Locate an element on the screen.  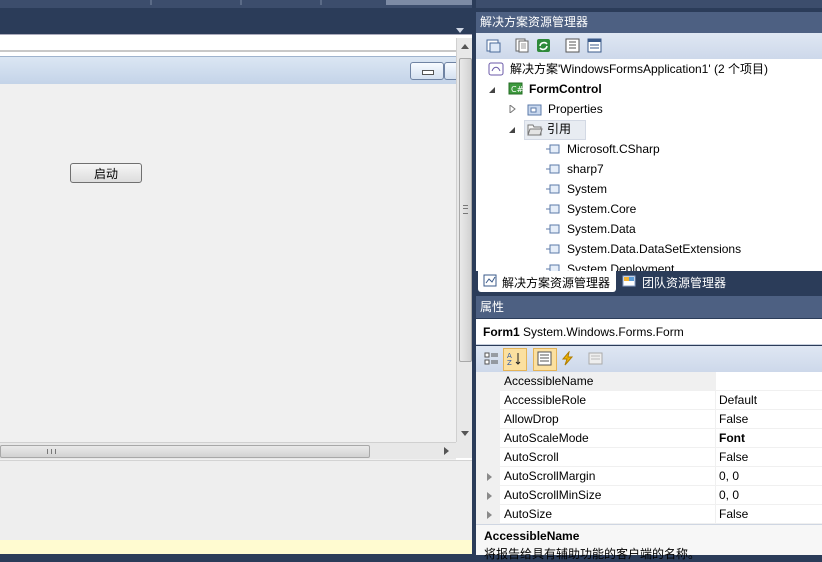
solution-explorer-icon is located at coordinates (490, 280).